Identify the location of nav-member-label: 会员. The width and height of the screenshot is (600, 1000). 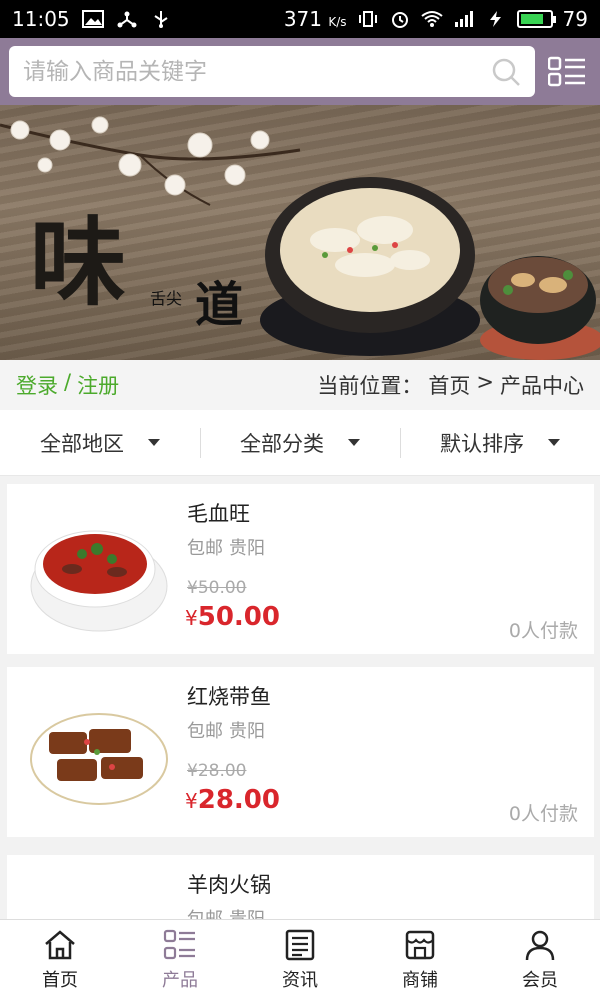
(540, 980).